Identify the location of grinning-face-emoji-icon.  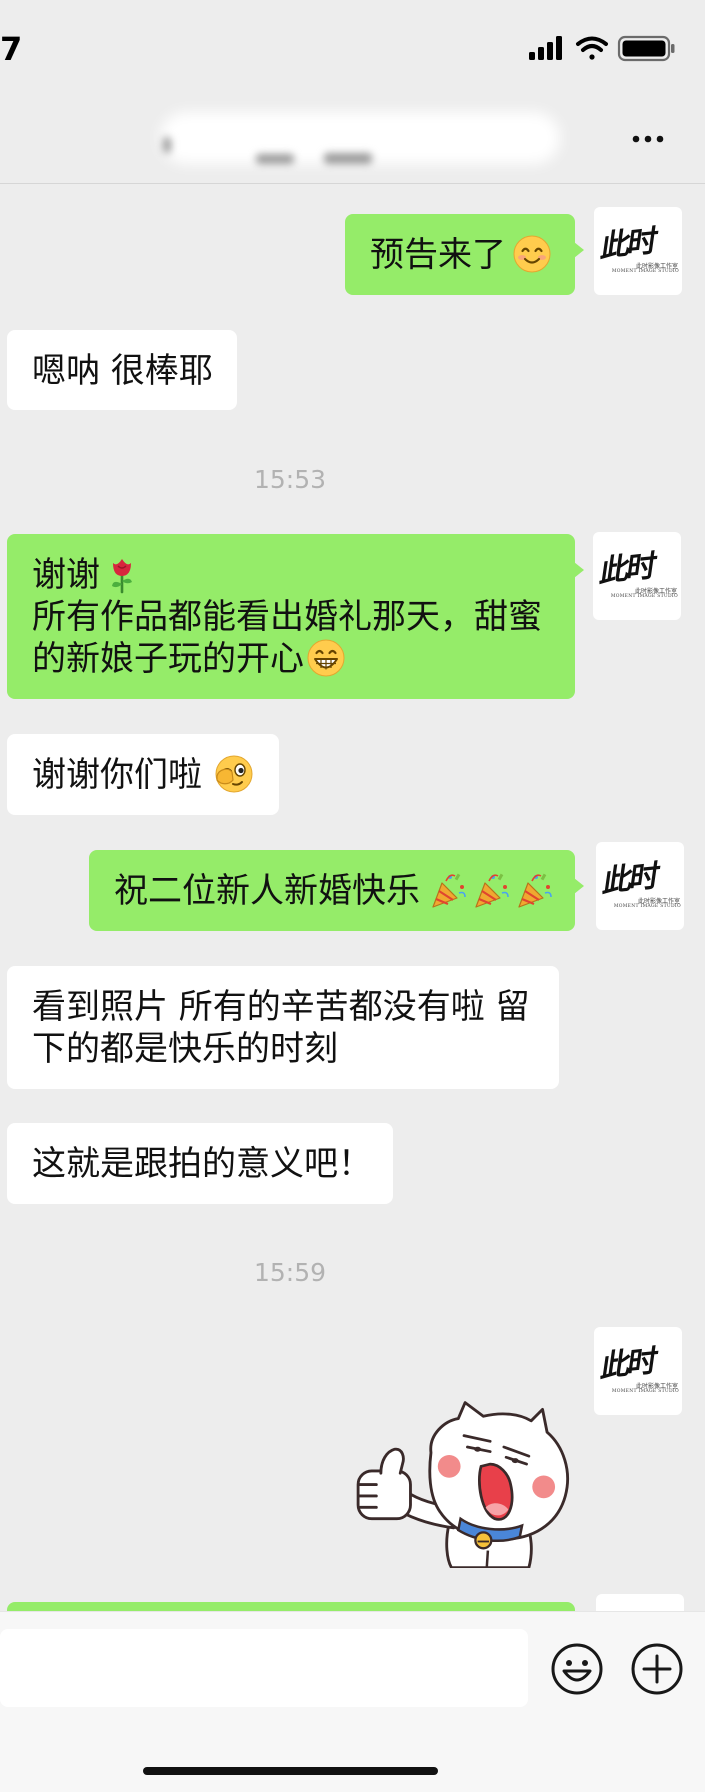
(326, 658).